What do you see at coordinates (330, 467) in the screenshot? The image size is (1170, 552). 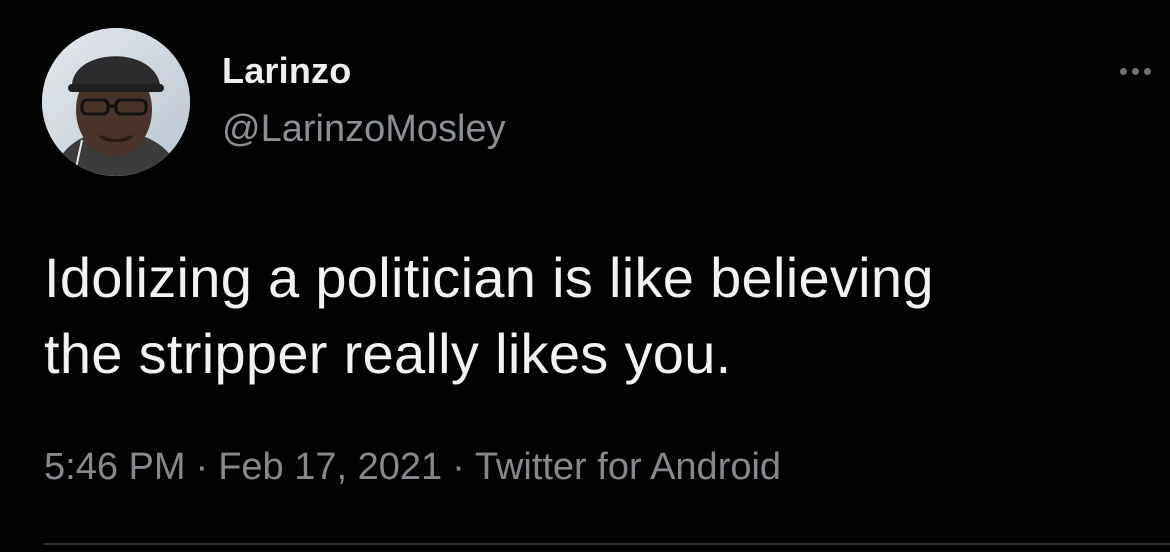 I see `tweet-date: Feb 17, 2021` at bounding box center [330, 467].